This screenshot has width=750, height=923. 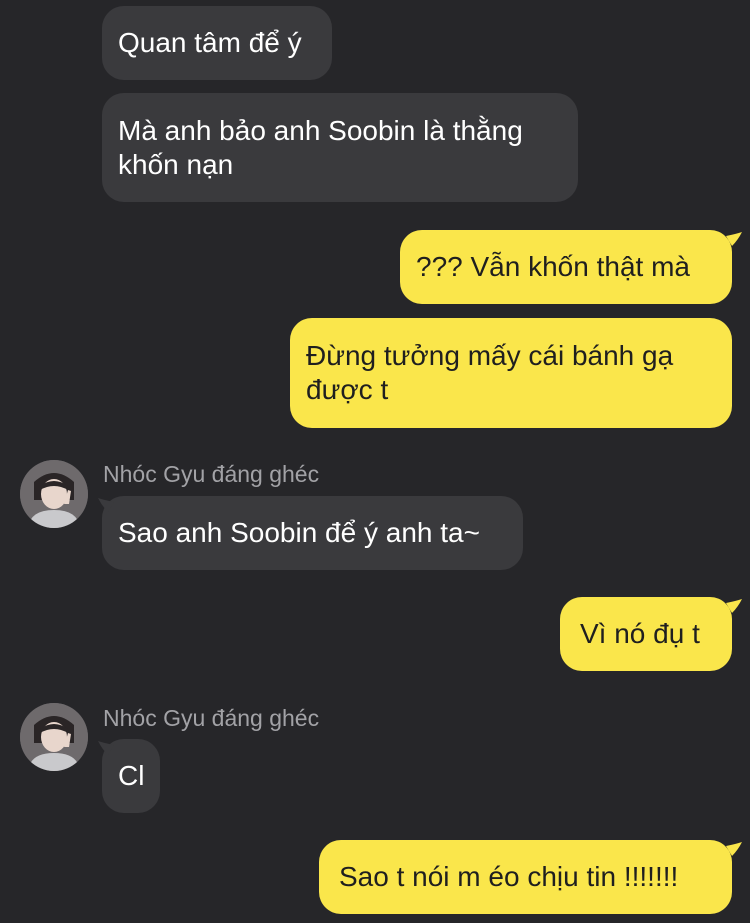 I want to click on message-bubble-incoming: Mà anh bảo anh Soobin là thằng khốn nạn, so click(x=340, y=147).